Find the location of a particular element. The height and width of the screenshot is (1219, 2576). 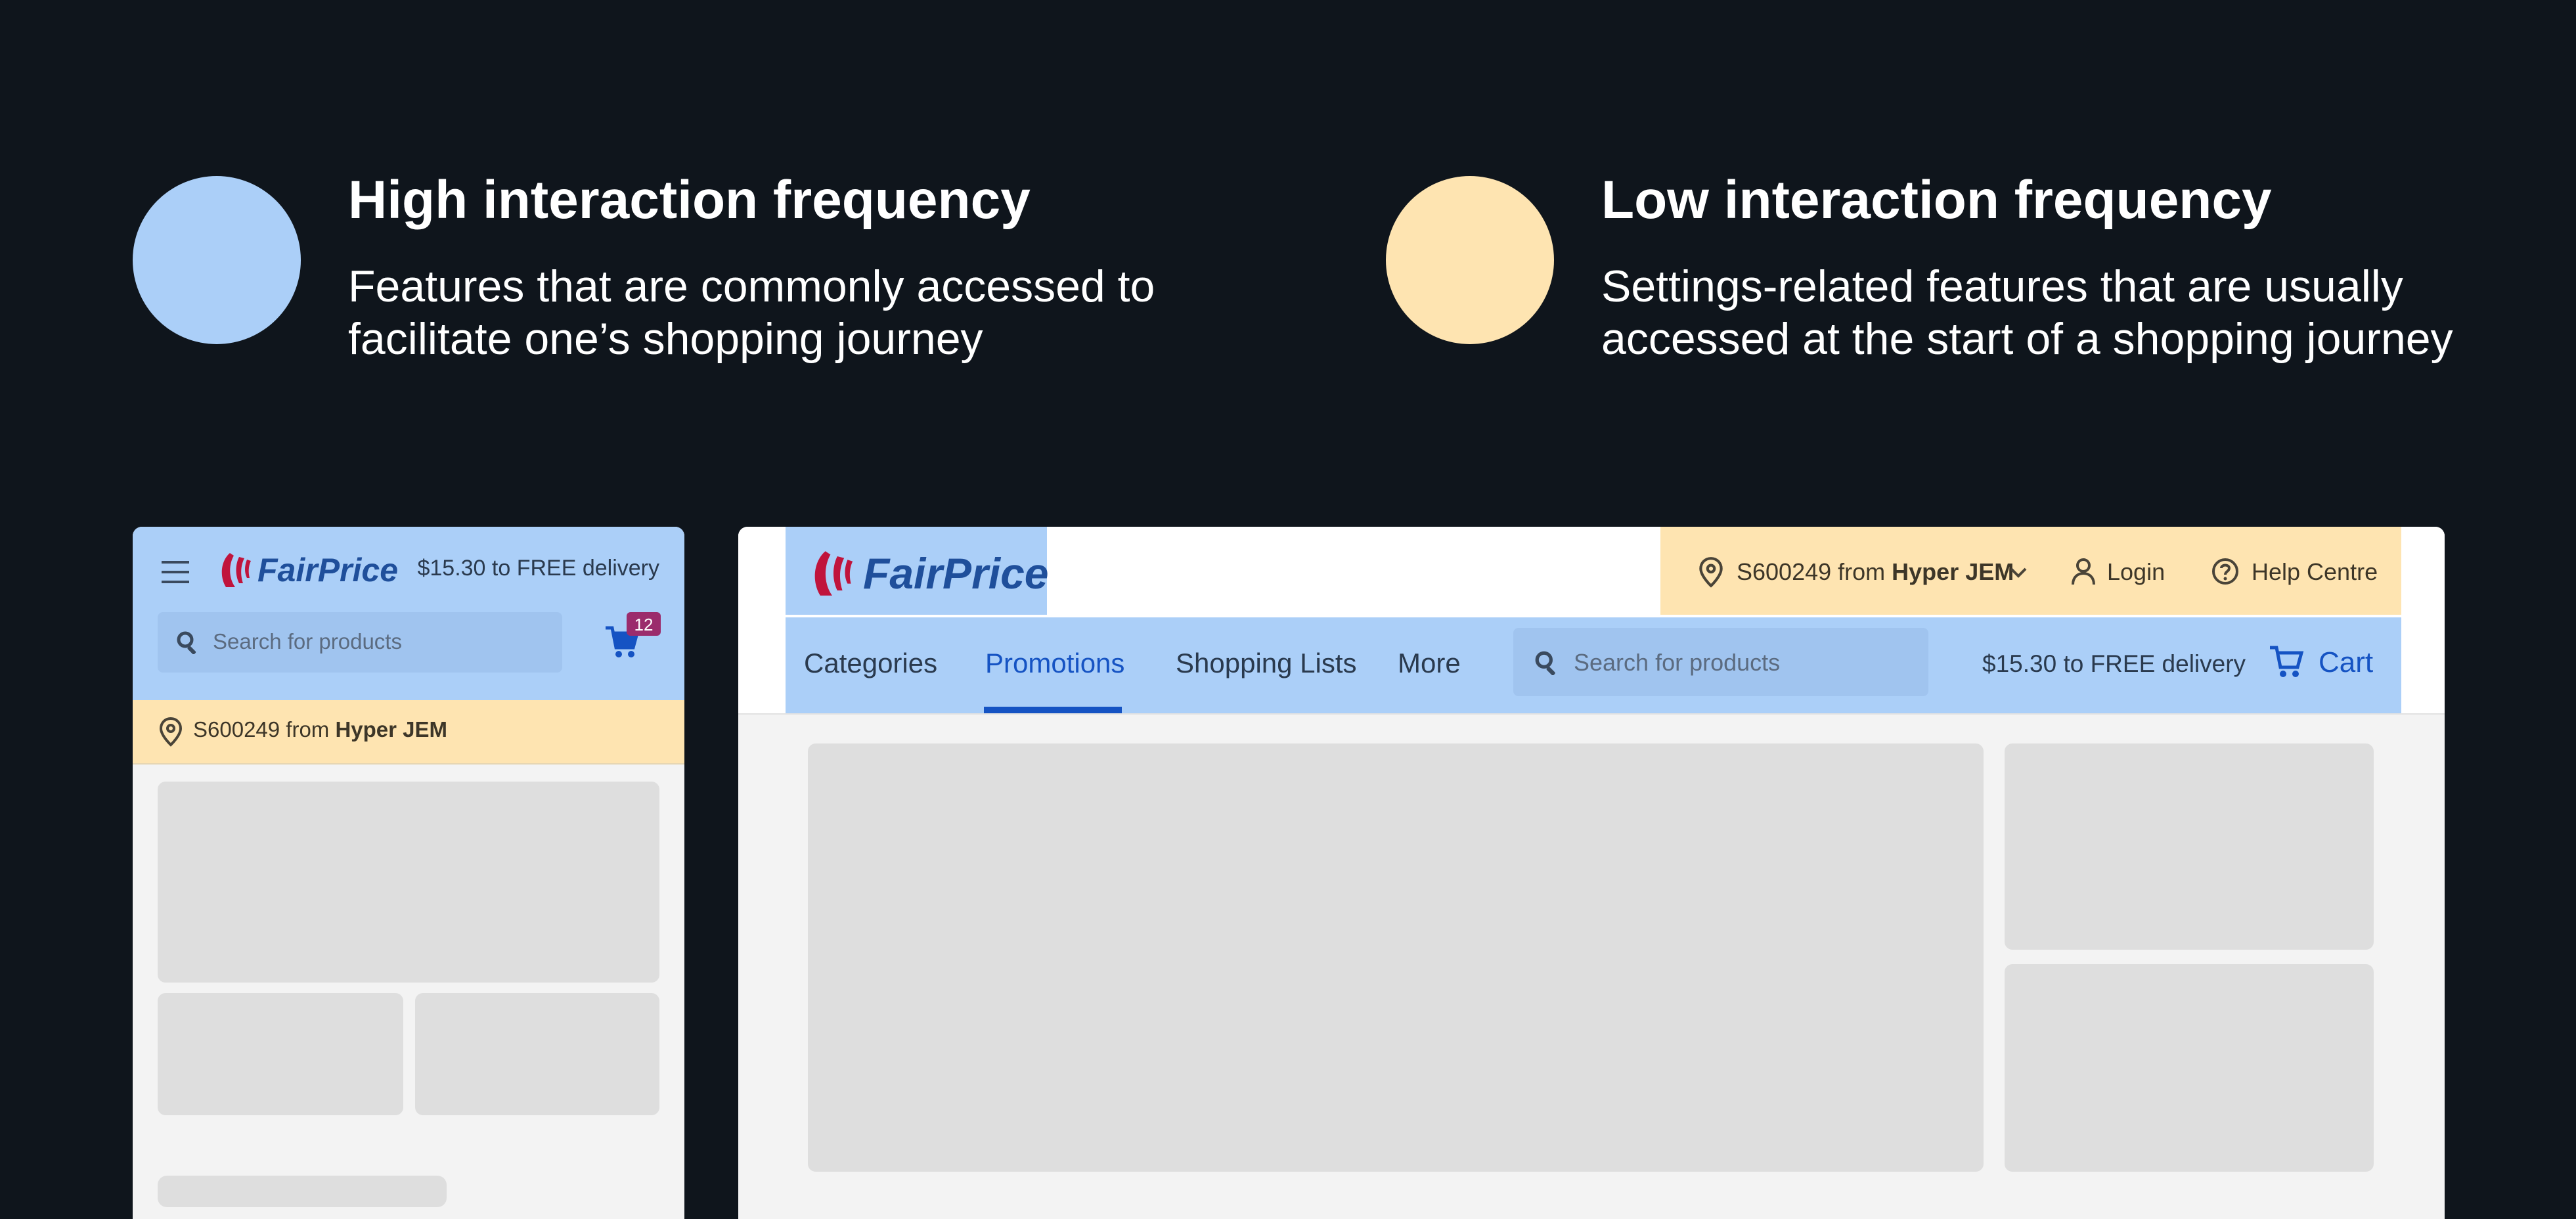

desktop-logo-text: FairPrice is located at coordinates (956, 573).